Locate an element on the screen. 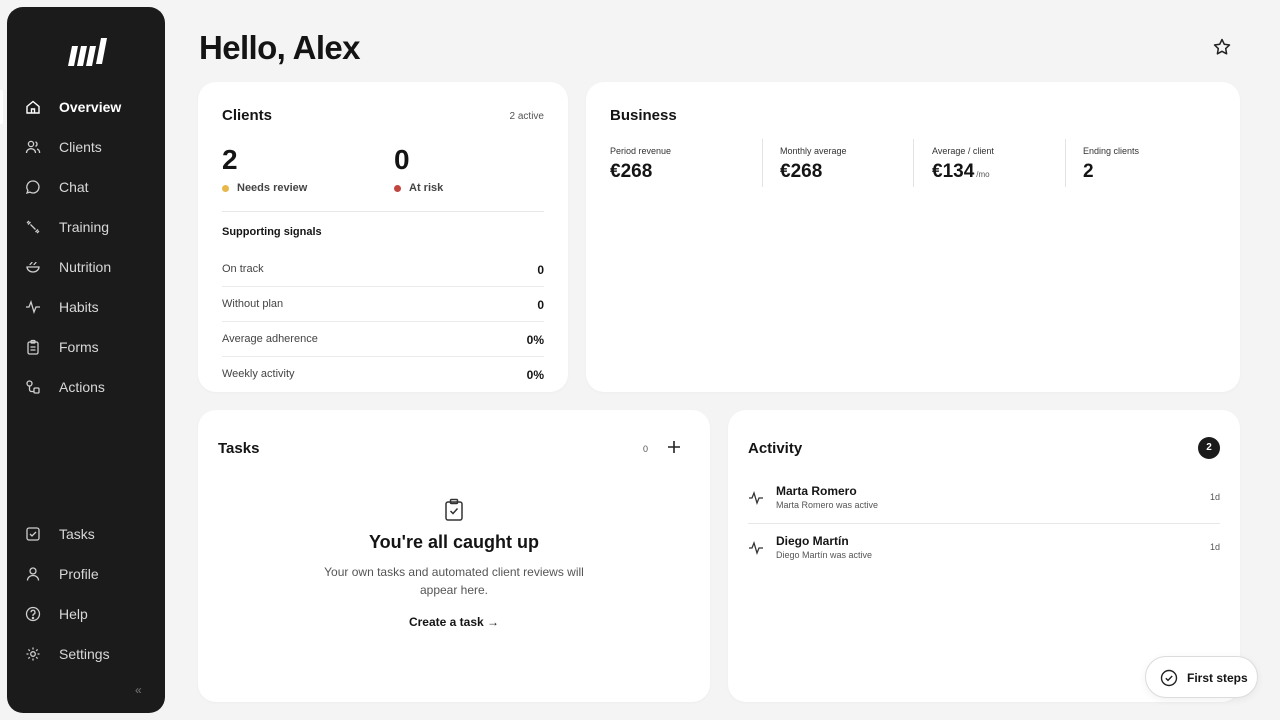  add-task-icon is located at coordinates (674, 447).